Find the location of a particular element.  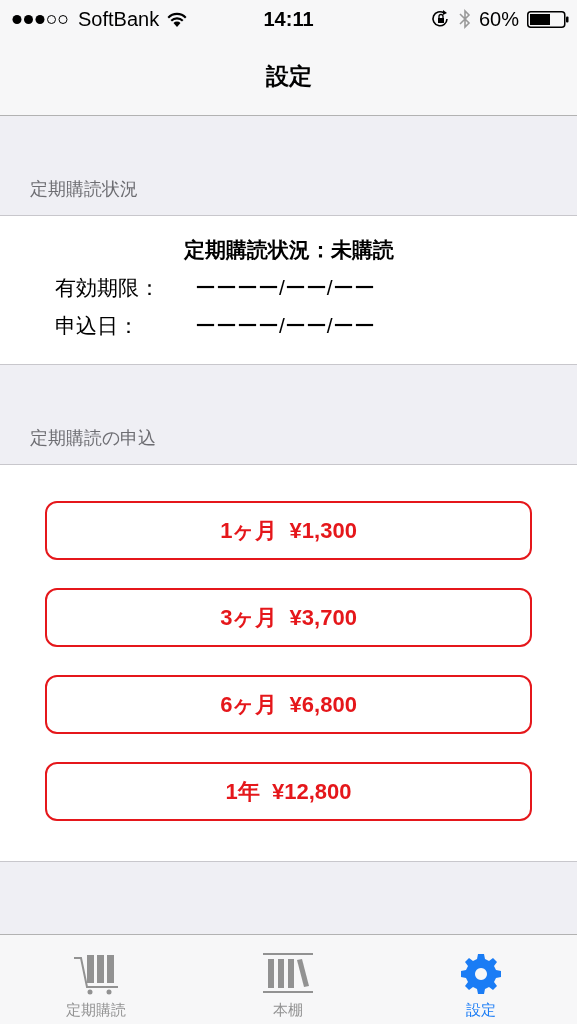

settings-icon is located at coordinates (480, 974).